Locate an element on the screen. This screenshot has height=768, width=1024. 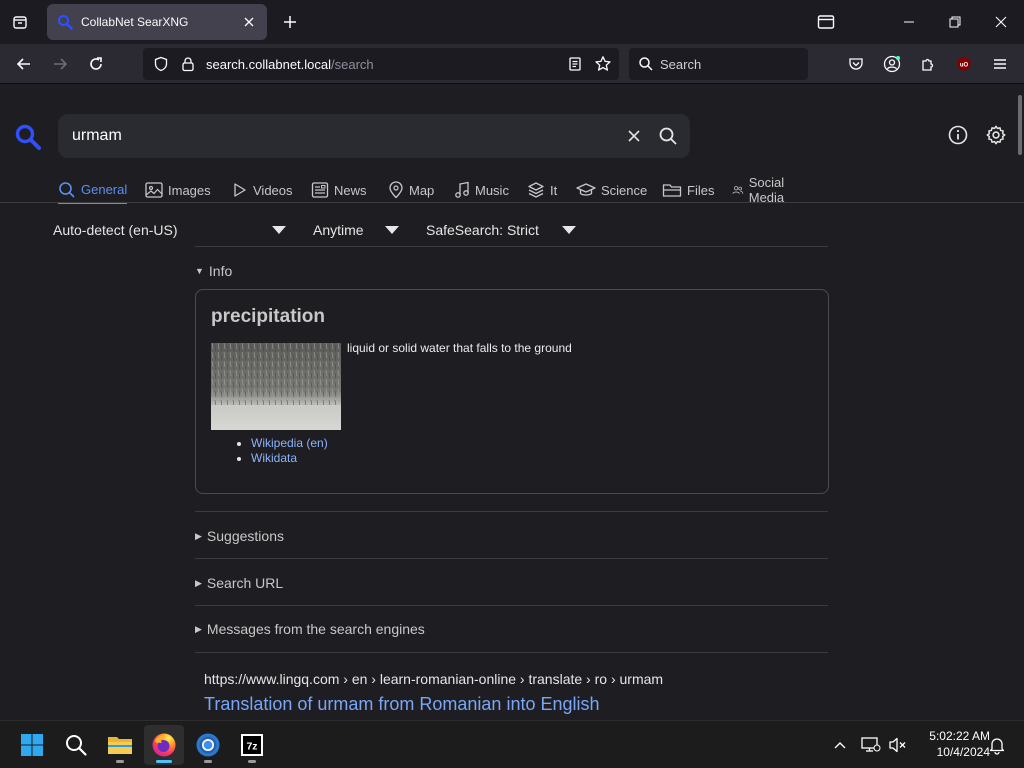
tab-science: Science is located at coordinates (611, 190).